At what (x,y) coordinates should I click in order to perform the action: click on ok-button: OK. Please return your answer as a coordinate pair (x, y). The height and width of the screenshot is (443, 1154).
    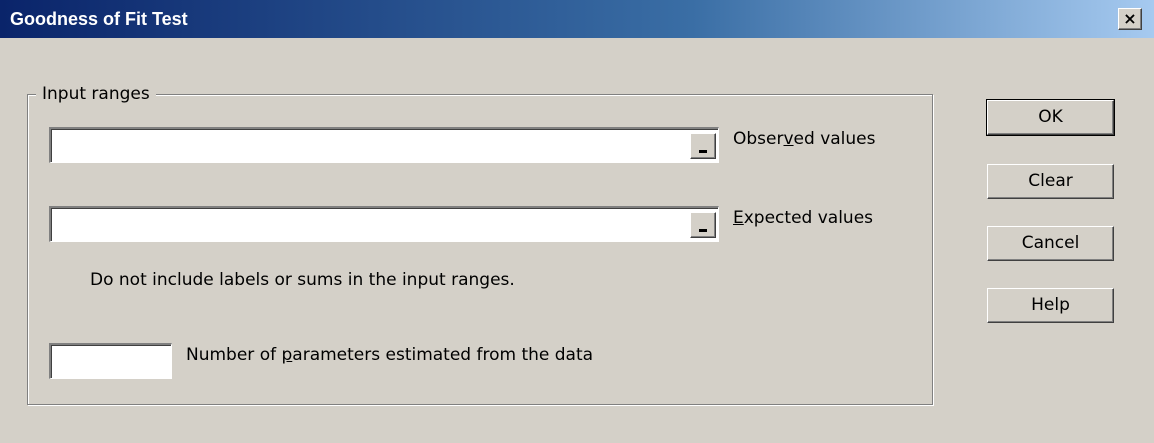
    Looking at the image, I should click on (1050, 117).